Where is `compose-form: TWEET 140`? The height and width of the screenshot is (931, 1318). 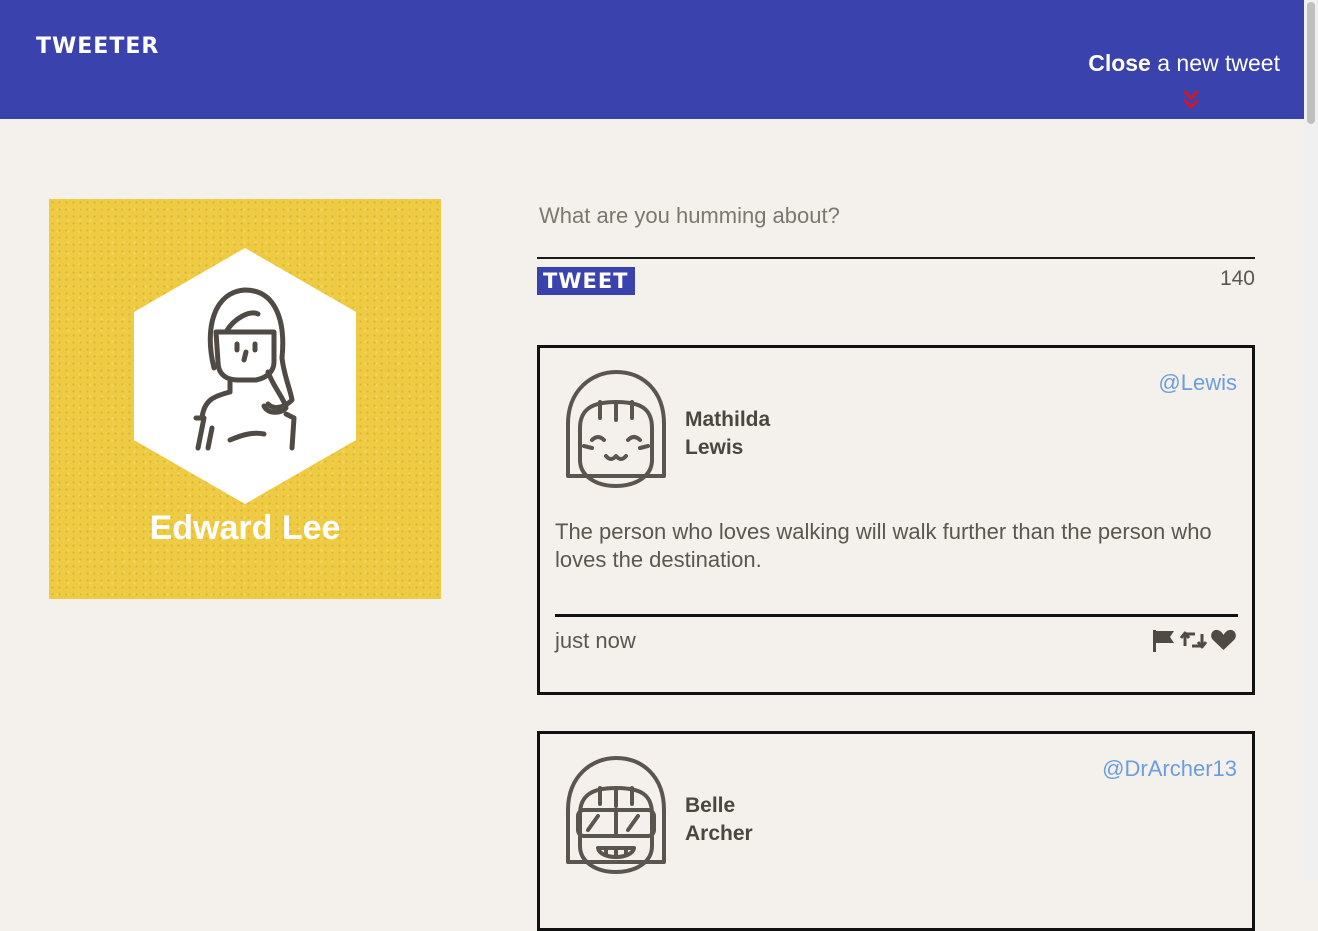 compose-form: TWEET 140 is located at coordinates (896, 245).